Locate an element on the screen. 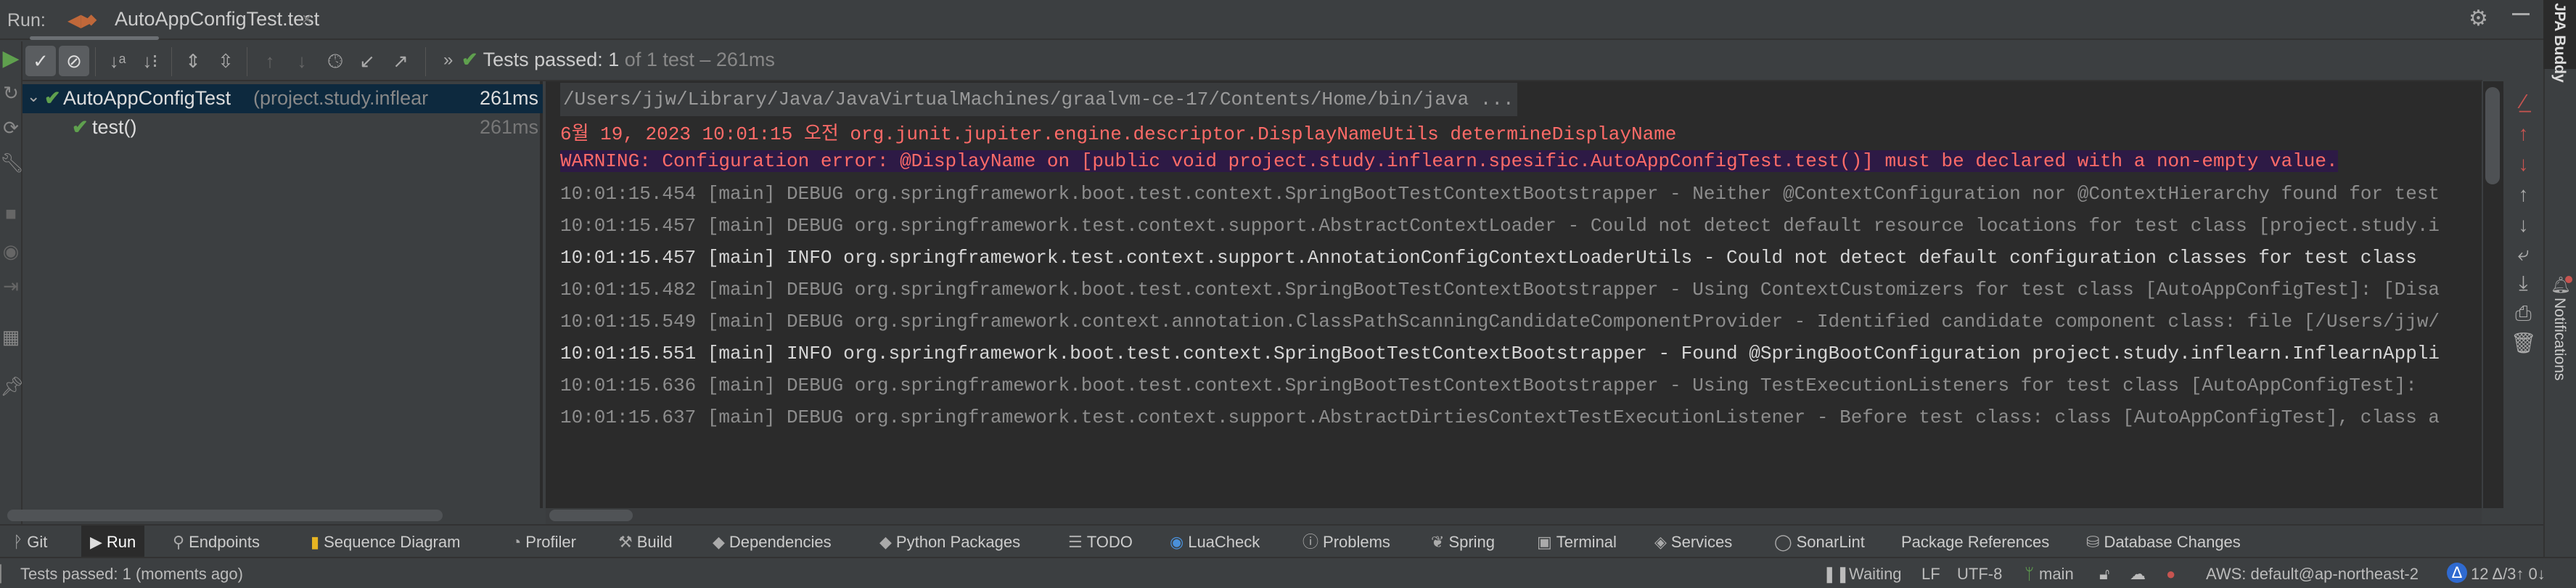 The height and width of the screenshot is (588, 2576). services-icon: ◈ is located at coordinates (1660, 542).